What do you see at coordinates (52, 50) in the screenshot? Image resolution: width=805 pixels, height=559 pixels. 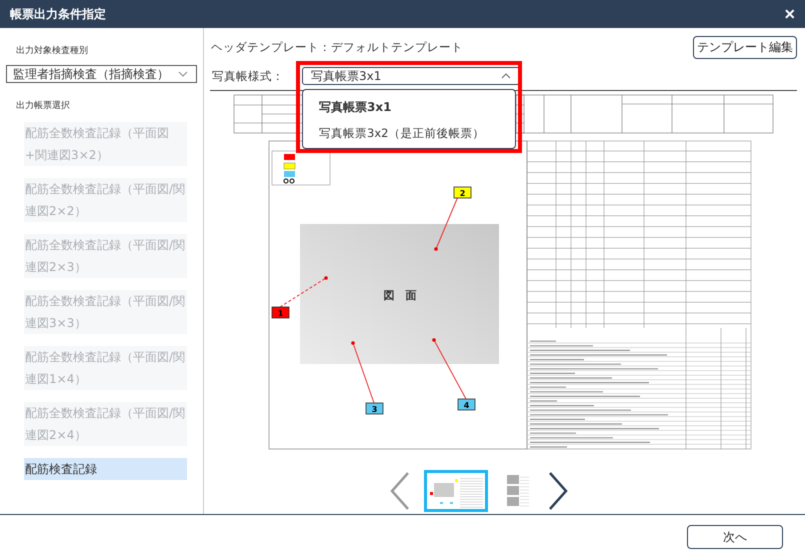 I see `inspection-type-label: 出力対象検査種別` at bounding box center [52, 50].